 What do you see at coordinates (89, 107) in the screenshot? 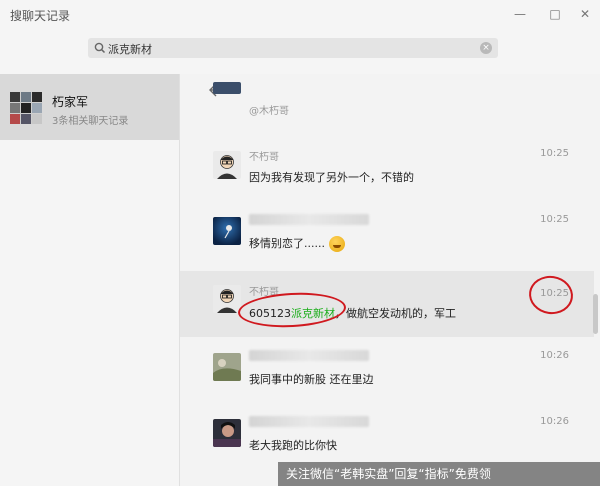
I see `contact-item-group: 朽家军 3条相关聊天记录` at bounding box center [89, 107].